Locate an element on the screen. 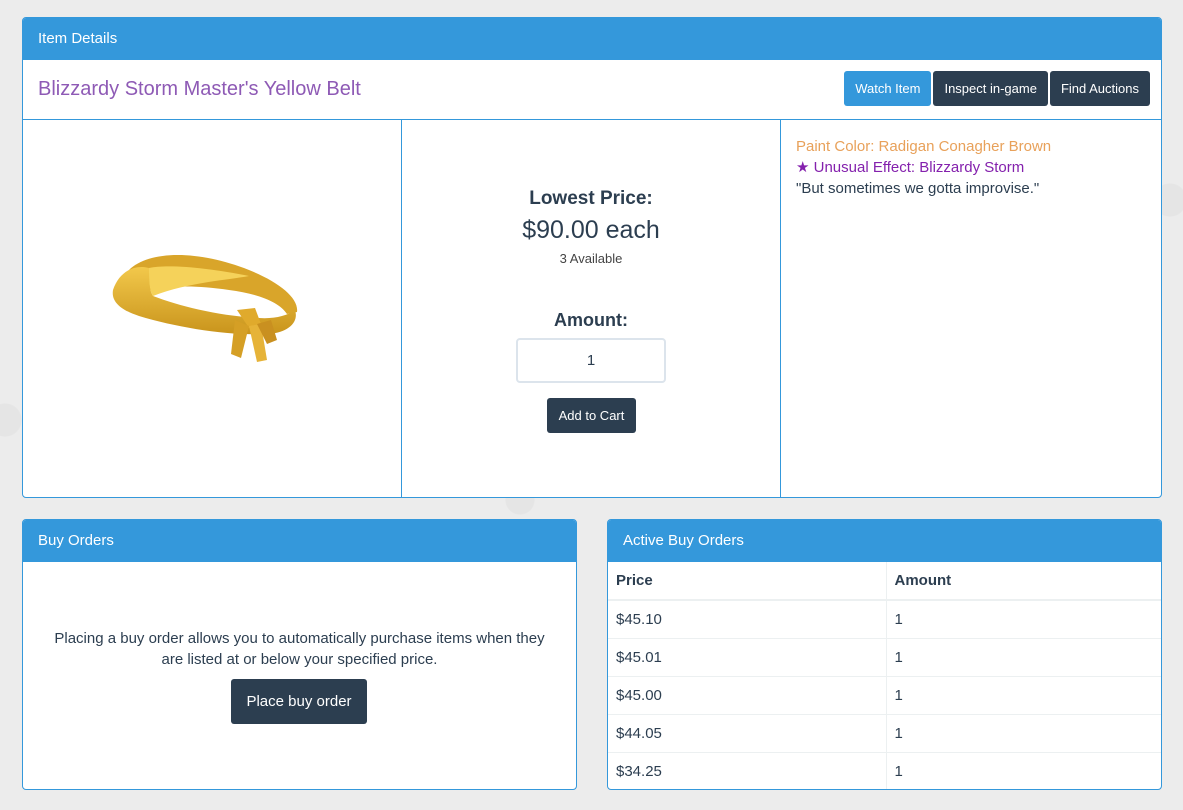 This screenshot has height=810, width=1183. find-auctions-button: Find Auctions is located at coordinates (1099, 88).